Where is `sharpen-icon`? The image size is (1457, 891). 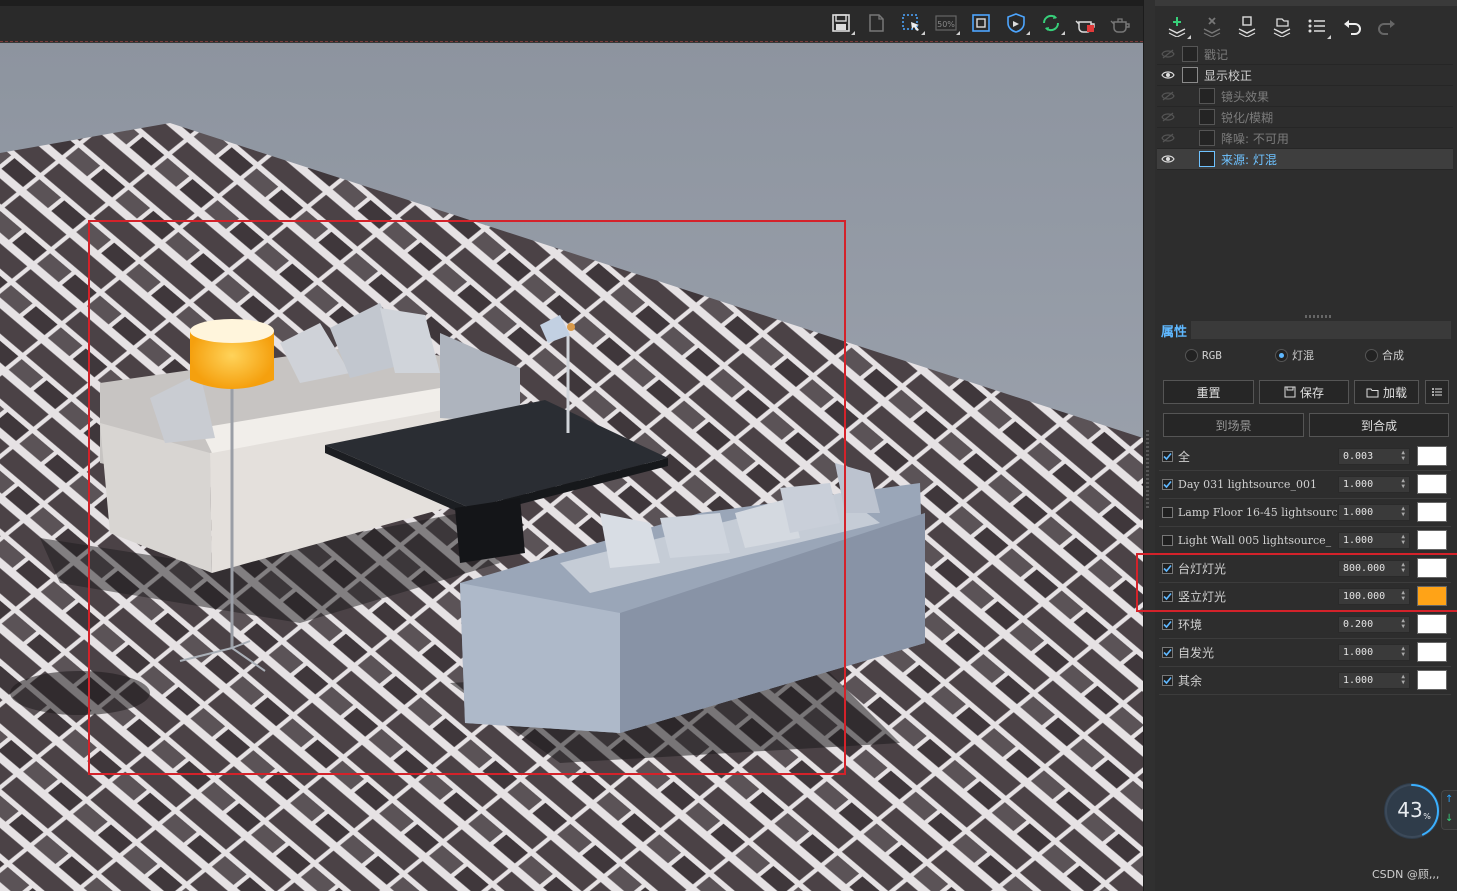
sharpen-icon is located at coordinates (1207, 117).